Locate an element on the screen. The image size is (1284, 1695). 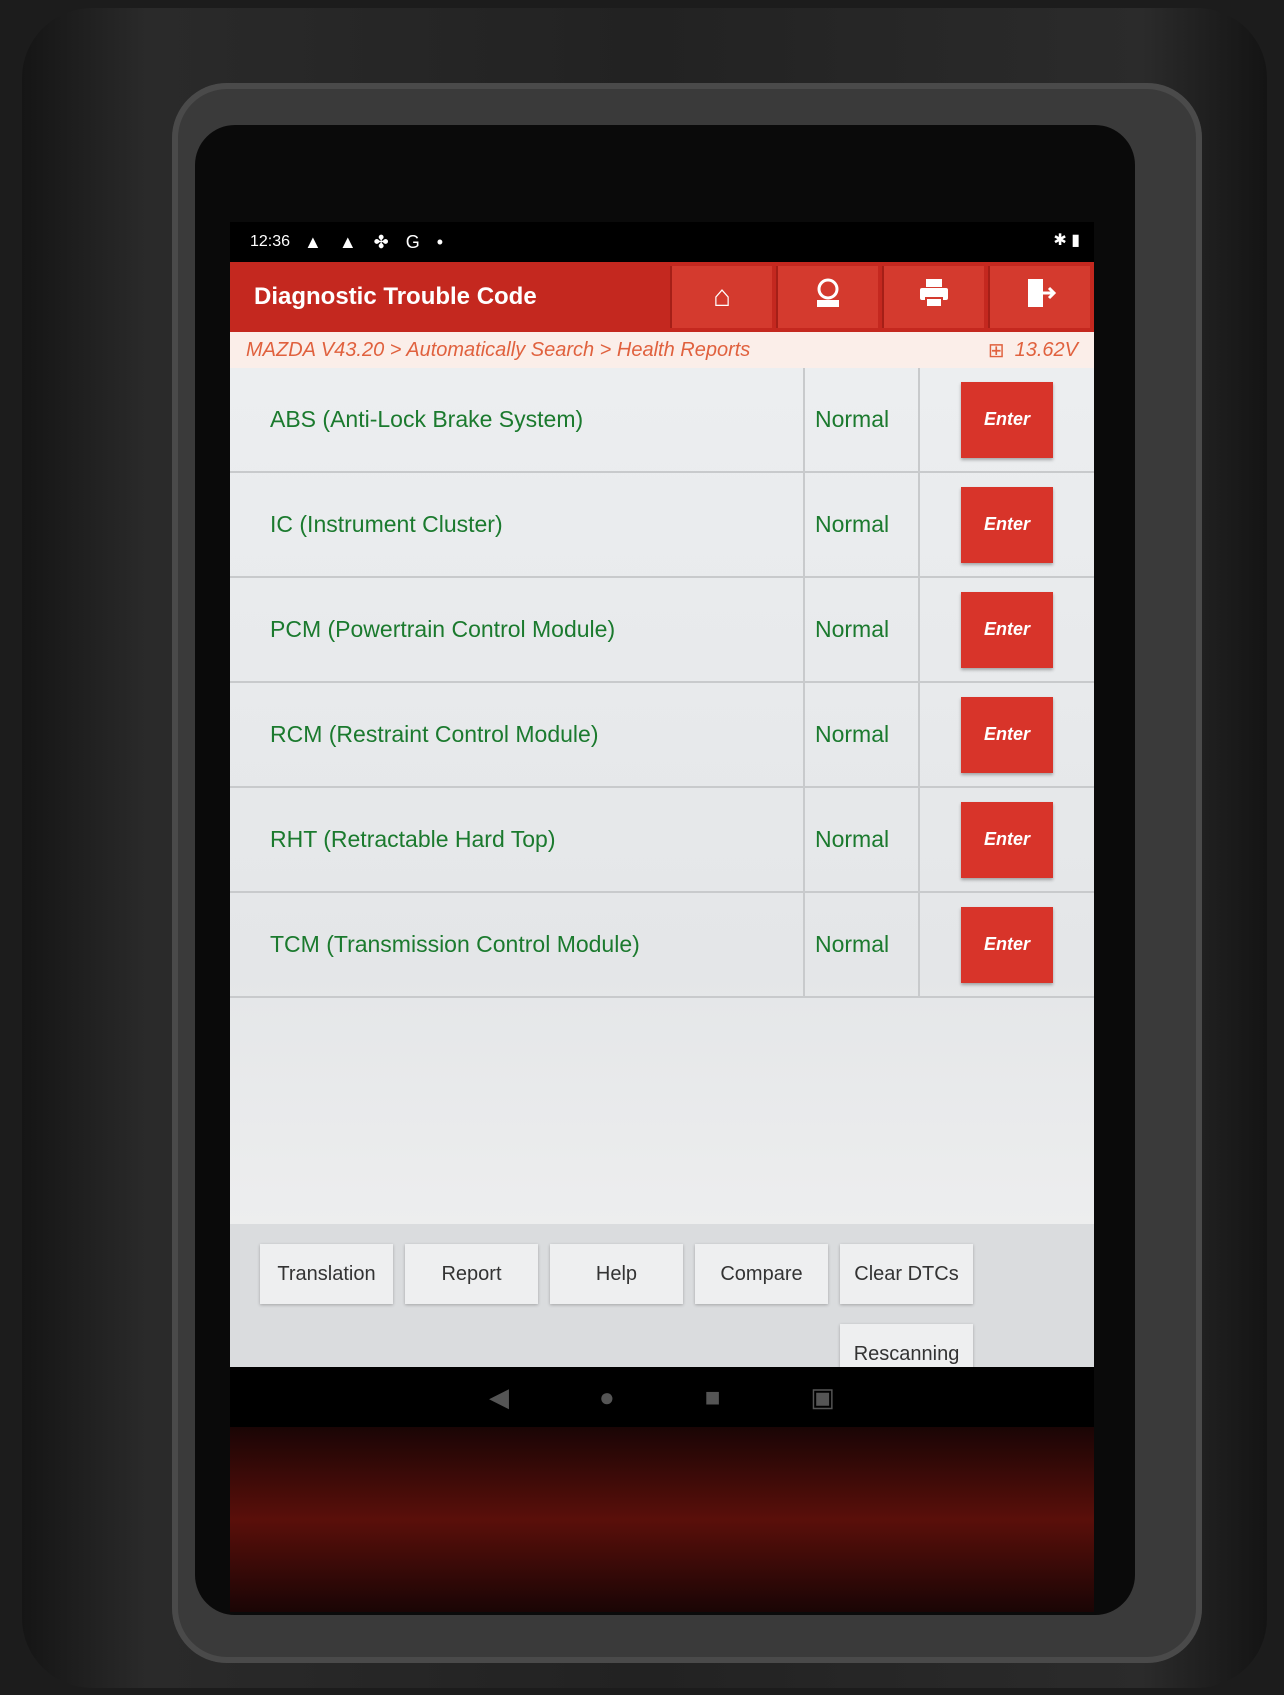
module-row: IC (Instrument Cluster) Normal Enter is located at coordinates (662, 525).